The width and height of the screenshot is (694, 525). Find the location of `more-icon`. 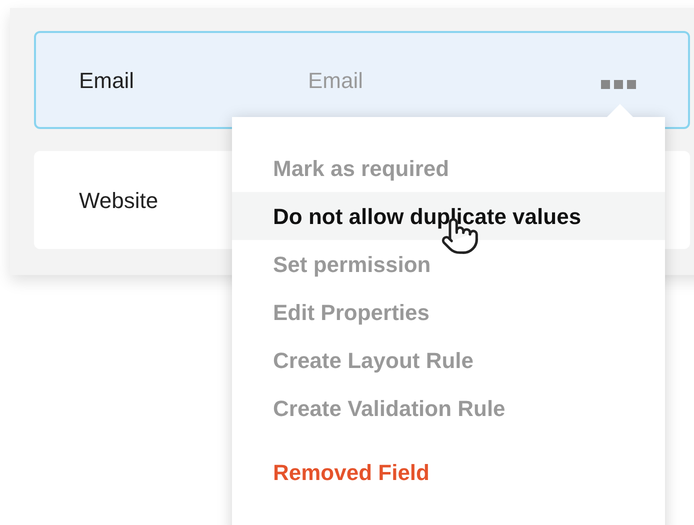

more-icon is located at coordinates (619, 85).